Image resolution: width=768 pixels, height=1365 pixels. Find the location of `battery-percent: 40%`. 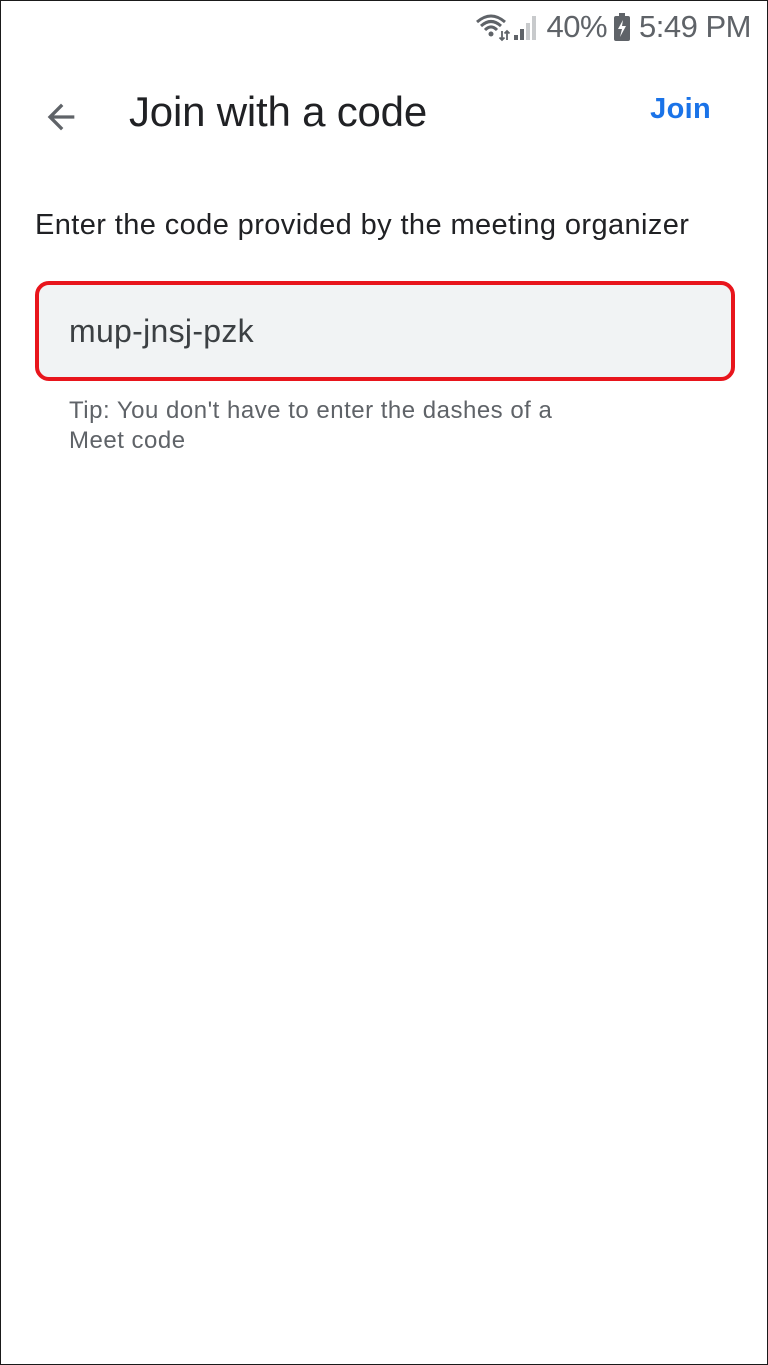

battery-percent: 40% is located at coordinates (577, 26).